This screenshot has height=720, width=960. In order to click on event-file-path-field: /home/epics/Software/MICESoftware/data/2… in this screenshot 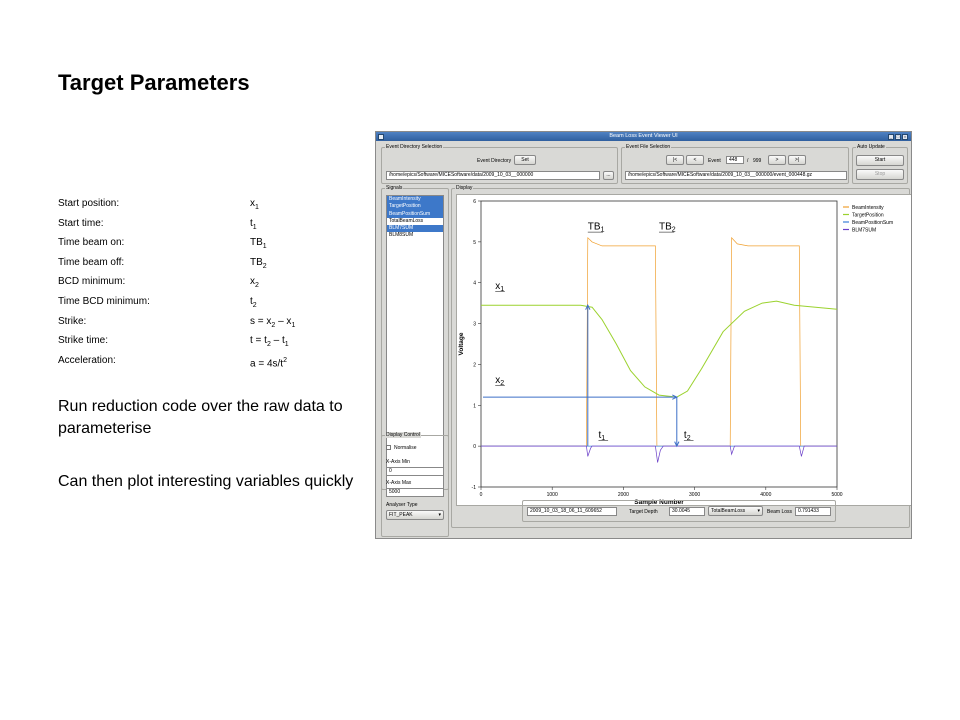, I will do `click(736, 175)`.